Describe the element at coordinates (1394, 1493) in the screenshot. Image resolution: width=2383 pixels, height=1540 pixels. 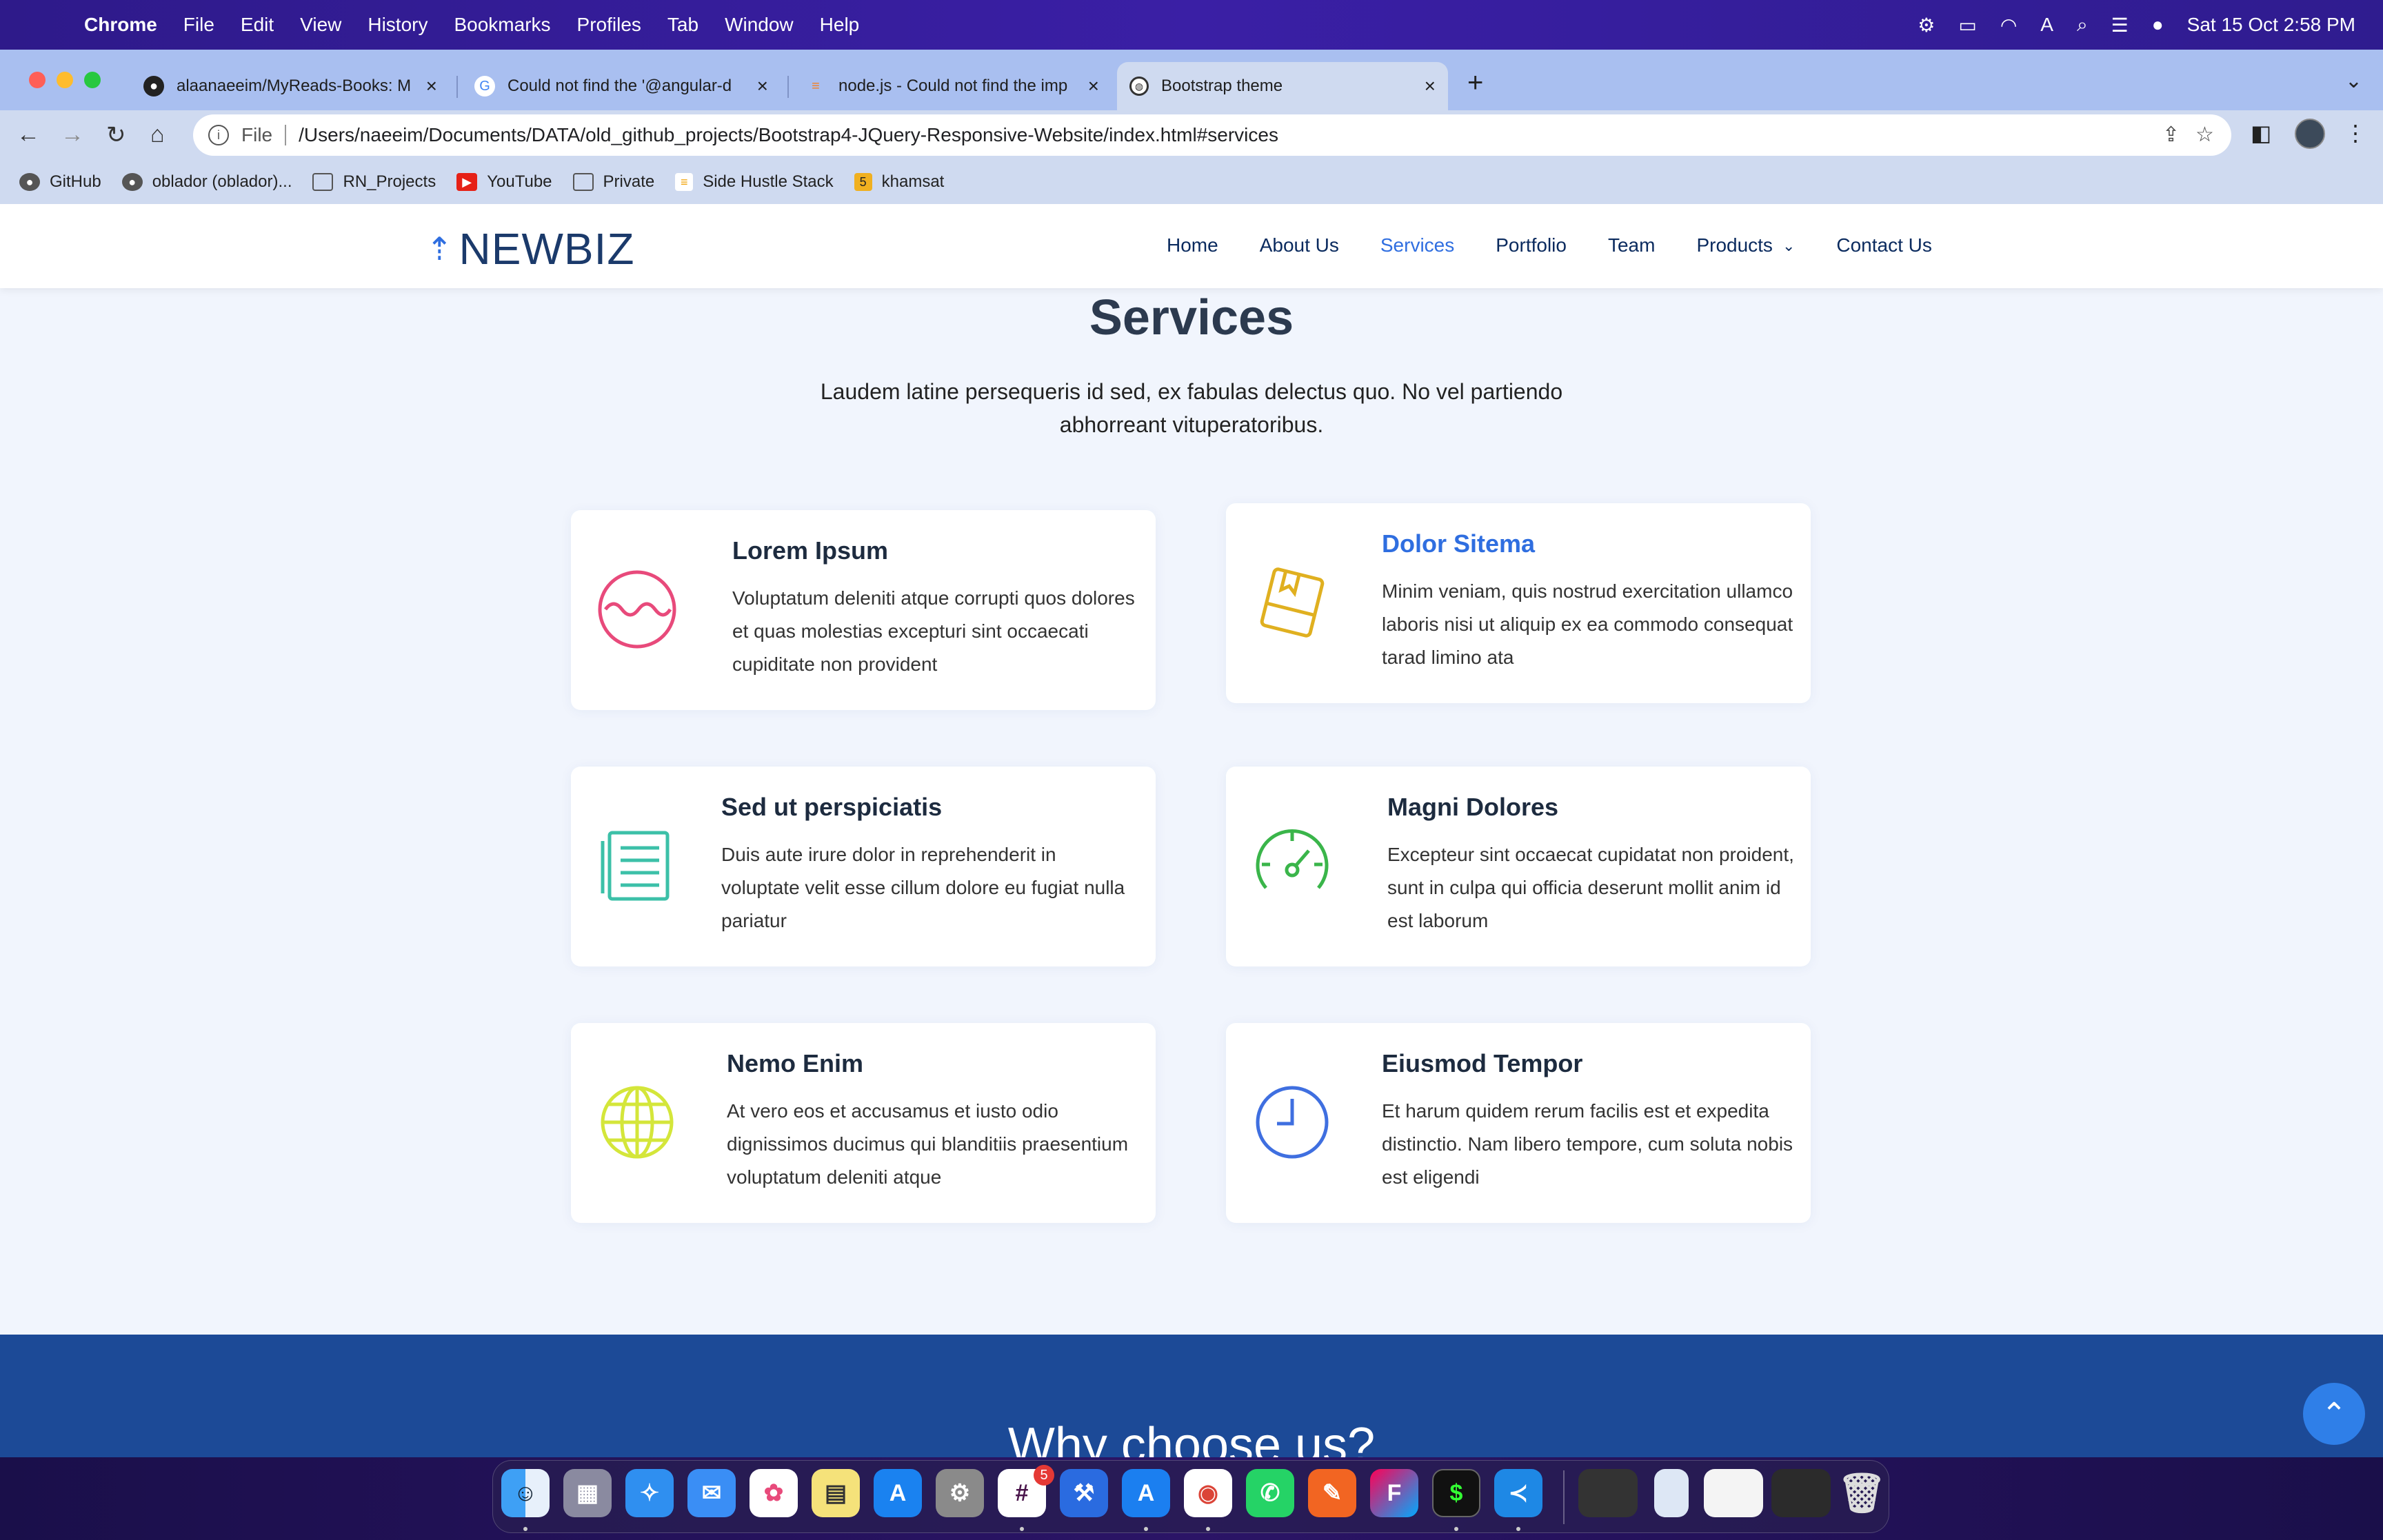
I see `figma-icon: F` at that location.